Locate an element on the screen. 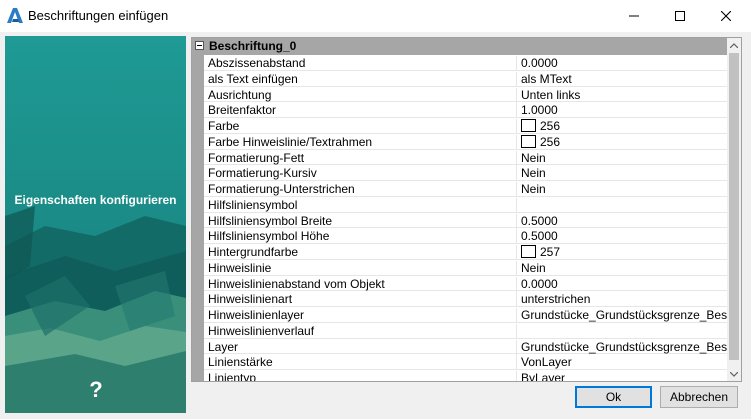 Image resolution: width=751 pixels, height=419 pixels. property-row: Hinweislinienverlauf is located at coordinates (459, 330).